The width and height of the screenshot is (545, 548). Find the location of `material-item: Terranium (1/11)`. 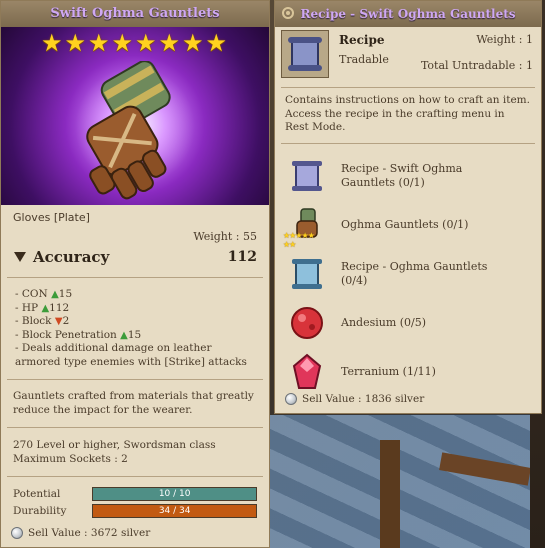

material-item: Terranium (1/11) is located at coordinates (408, 372).